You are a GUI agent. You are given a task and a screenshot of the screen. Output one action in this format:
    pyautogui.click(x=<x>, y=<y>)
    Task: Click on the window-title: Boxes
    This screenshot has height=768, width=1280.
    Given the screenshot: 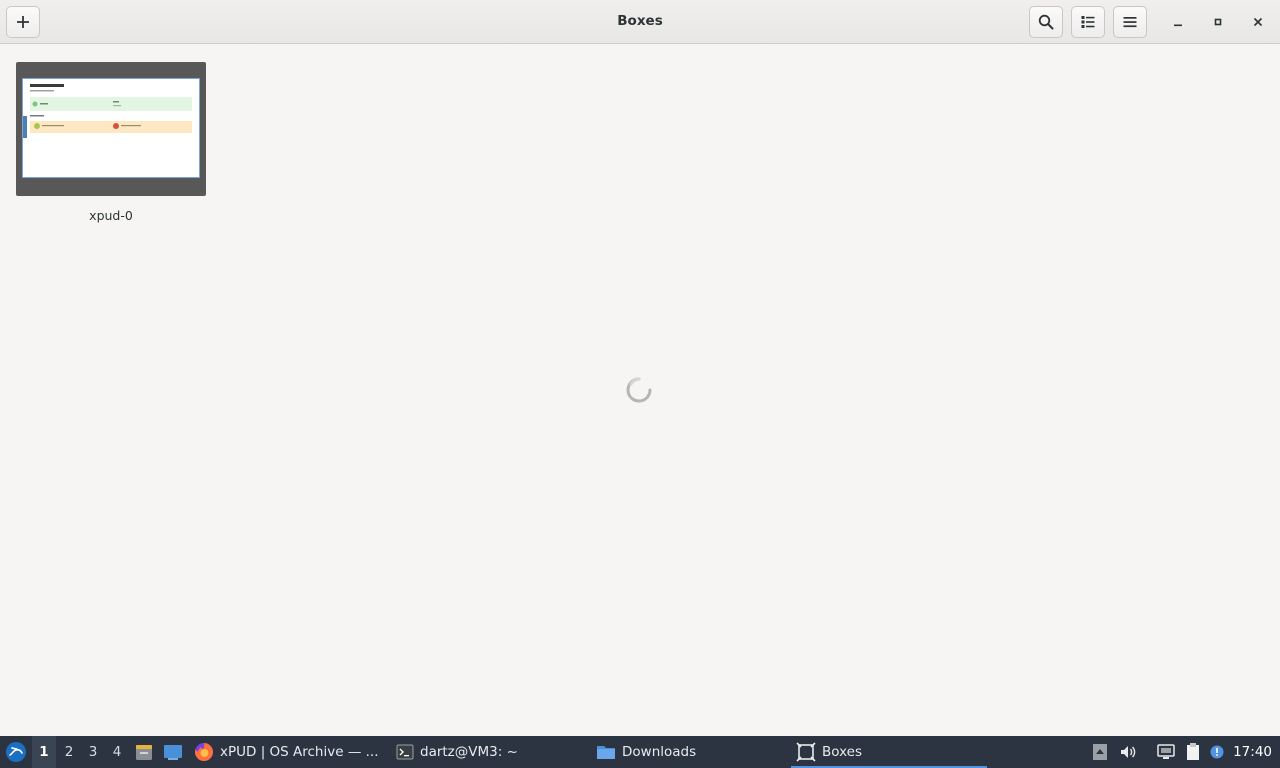 What is the action you would take?
    pyautogui.click(x=640, y=21)
    